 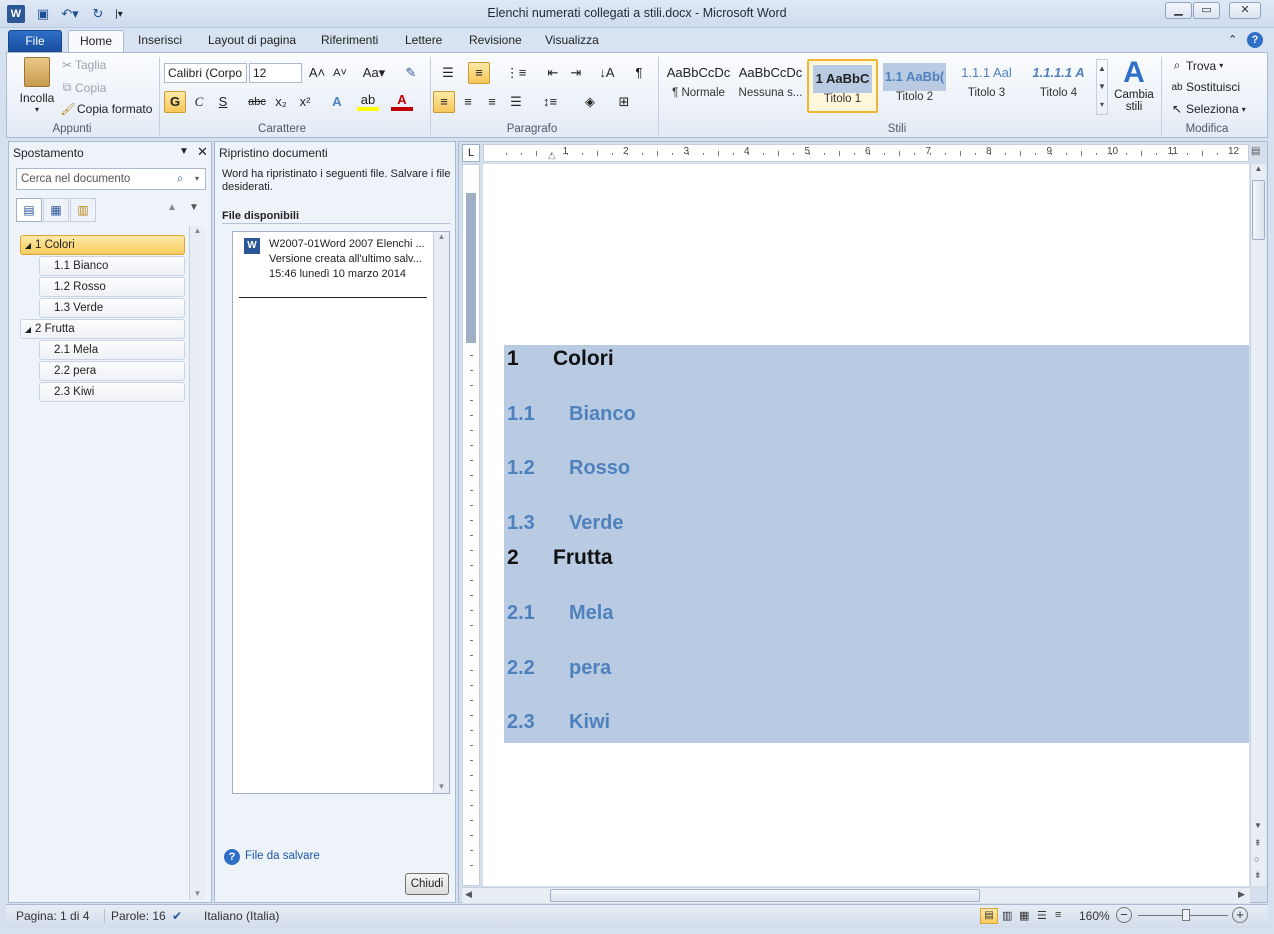 I want to click on nav-heading-item: ◢ 2 Frutta, so click(x=102, y=329).